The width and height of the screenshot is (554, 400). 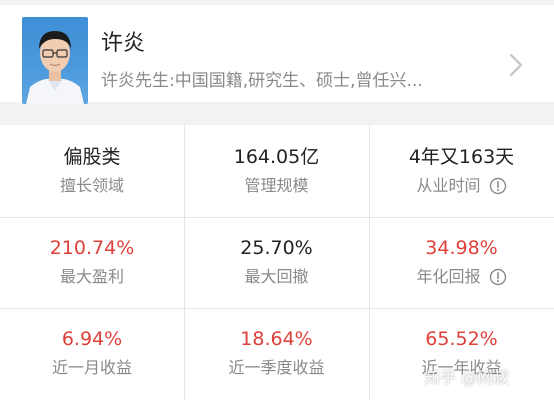 What do you see at coordinates (461, 248) in the screenshot?
I see `stat-value: 34.98%` at bounding box center [461, 248].